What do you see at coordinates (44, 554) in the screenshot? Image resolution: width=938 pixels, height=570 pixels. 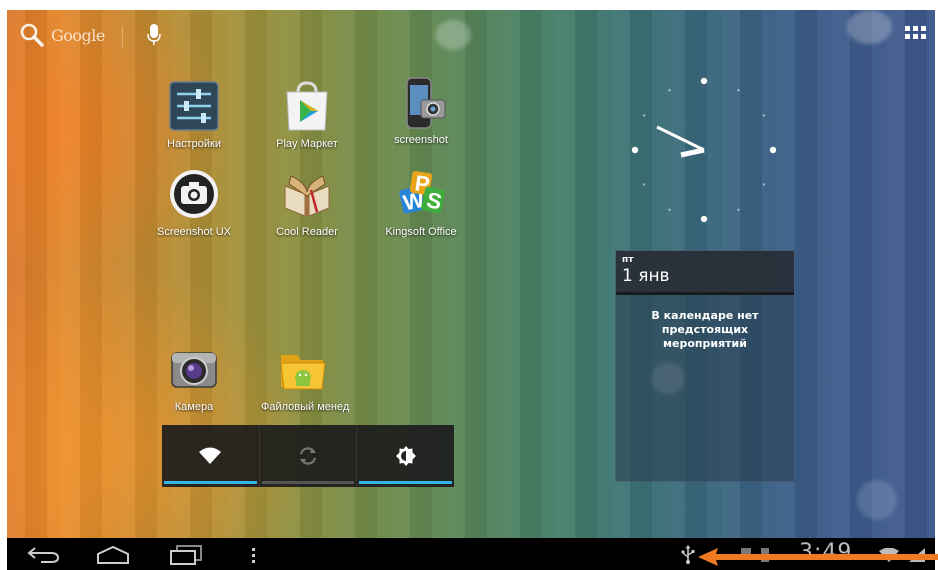 I see `back-icon` at bounding box center [44, 554].